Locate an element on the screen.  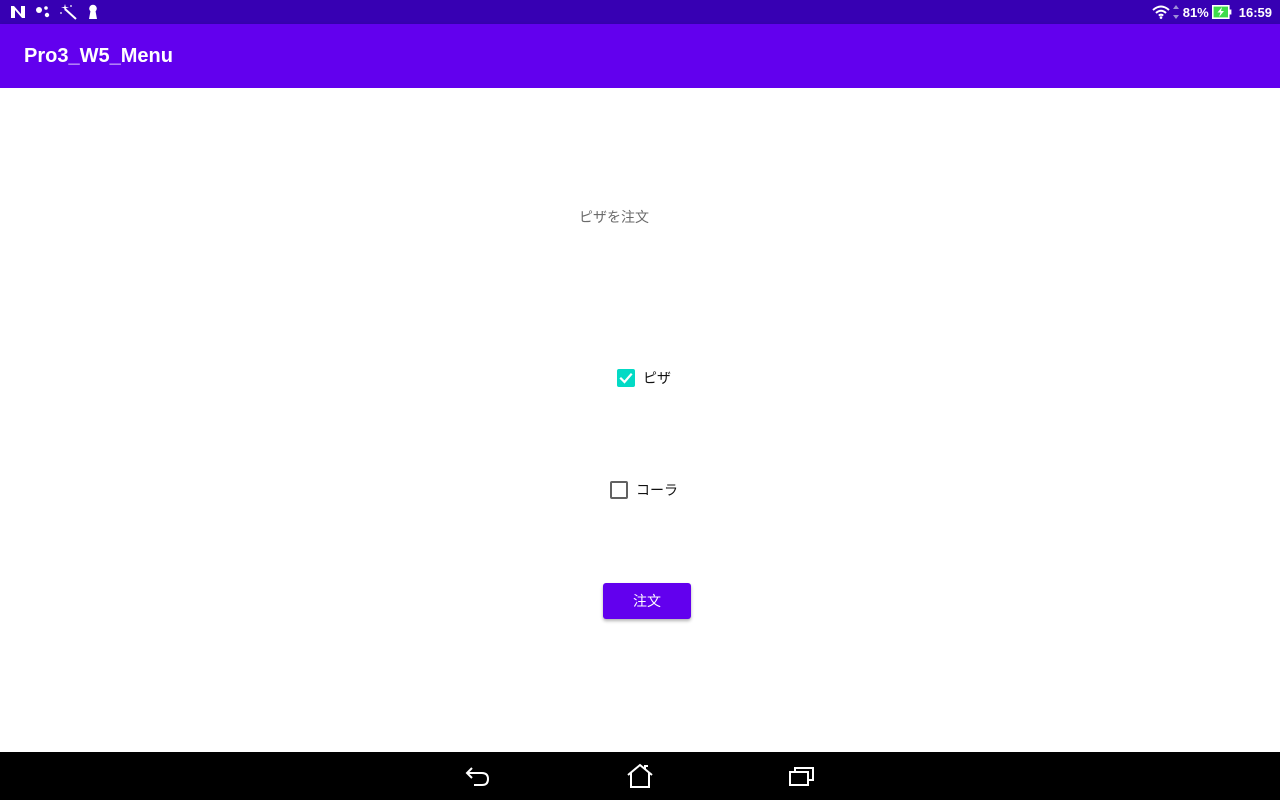
back-button is located at coordinates (478, 776).